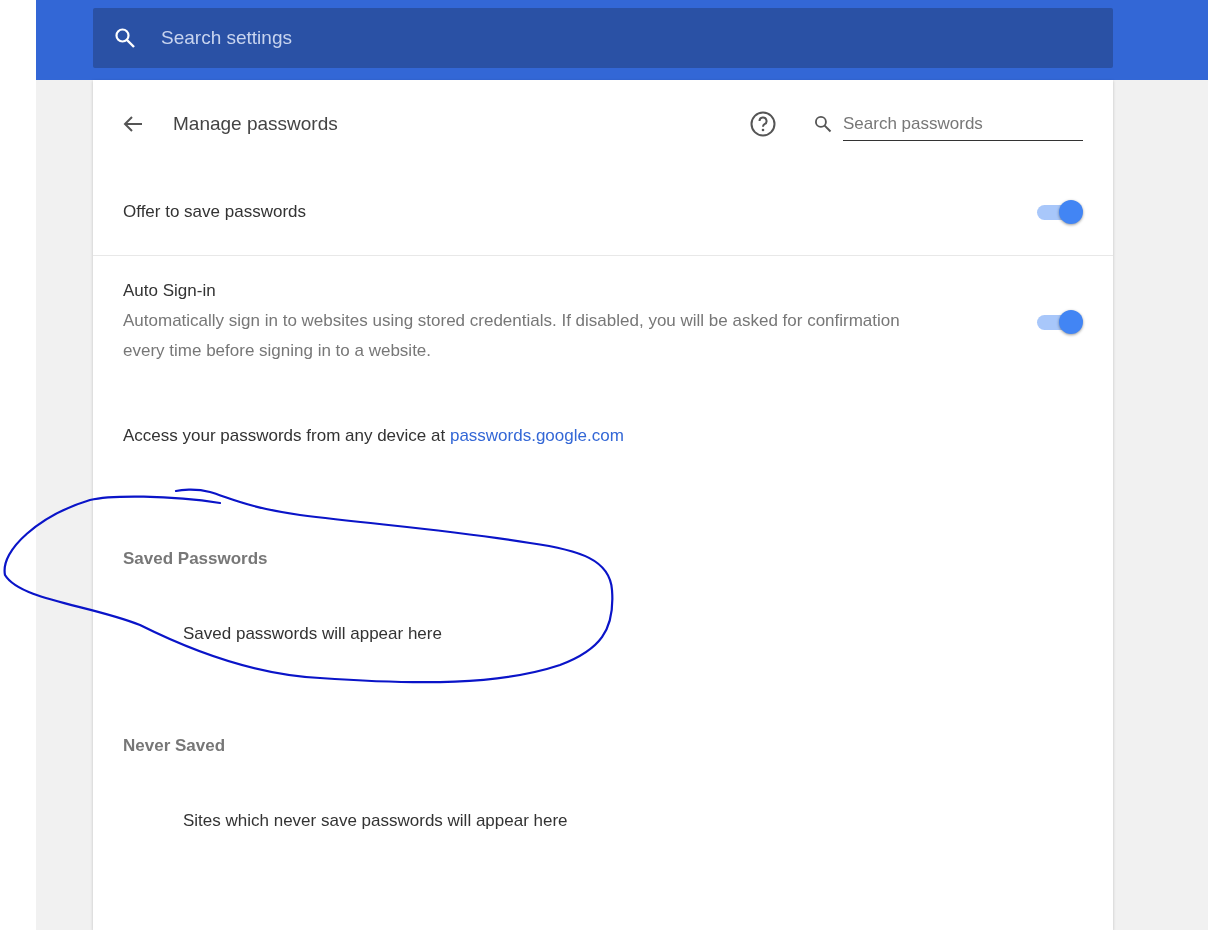  Describe the element at coordinates (763, 124) in the screenshot. I see `help-icon` at that location.